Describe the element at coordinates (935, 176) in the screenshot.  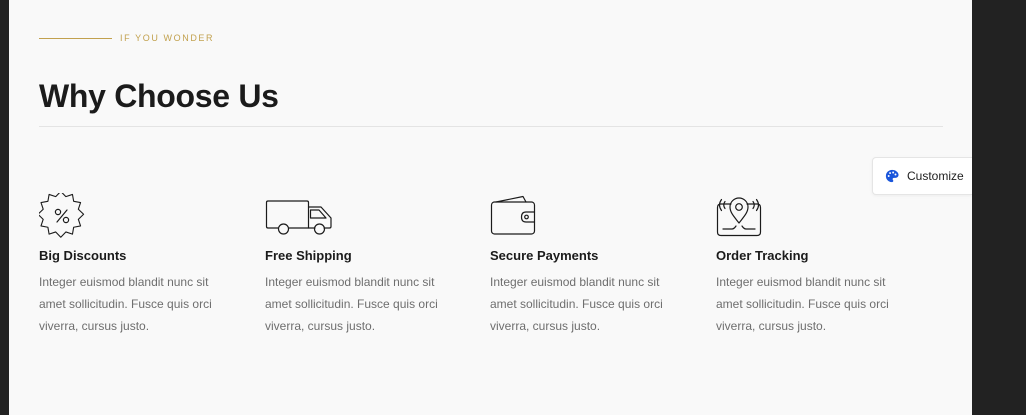
I see `customize-label: Customize` at that location.